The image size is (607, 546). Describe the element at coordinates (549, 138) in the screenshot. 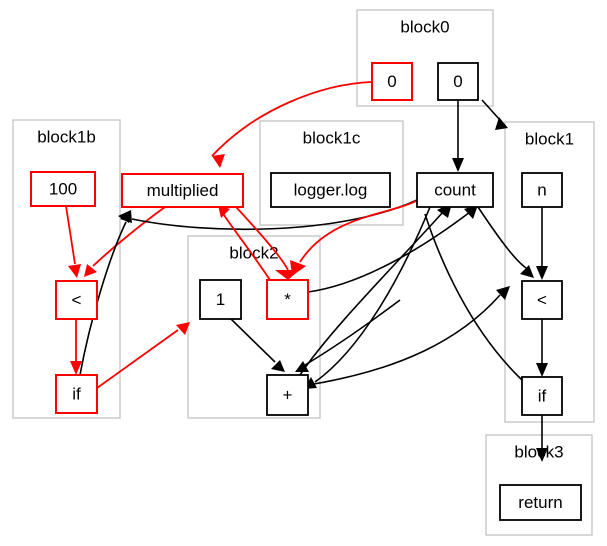

I see `cluster-label-block1: block1` at that location.